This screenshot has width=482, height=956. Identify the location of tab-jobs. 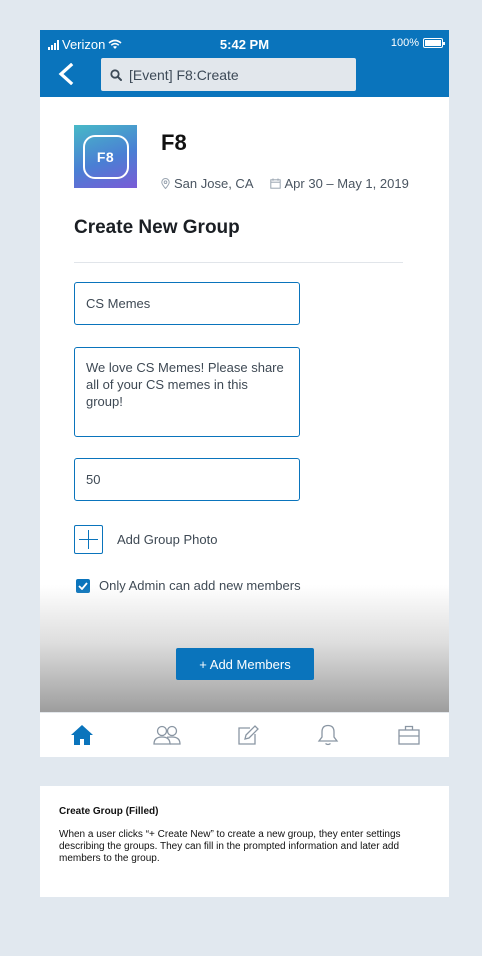
(409, 735).